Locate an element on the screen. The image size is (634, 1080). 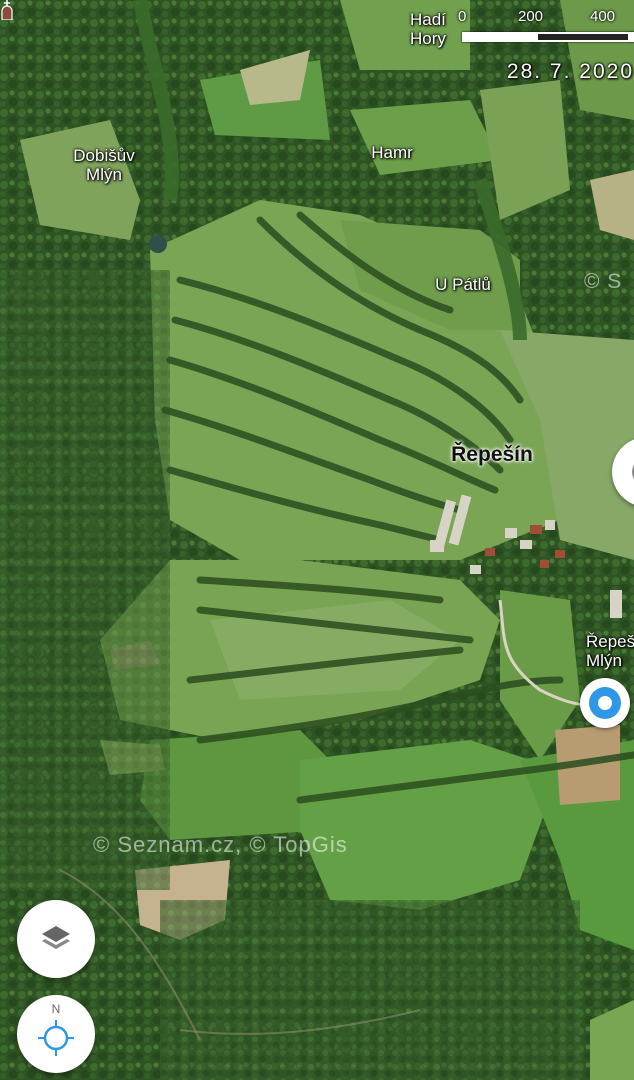
imagery-date: 28. 7. 2020 is located at coordinates (570, 71).